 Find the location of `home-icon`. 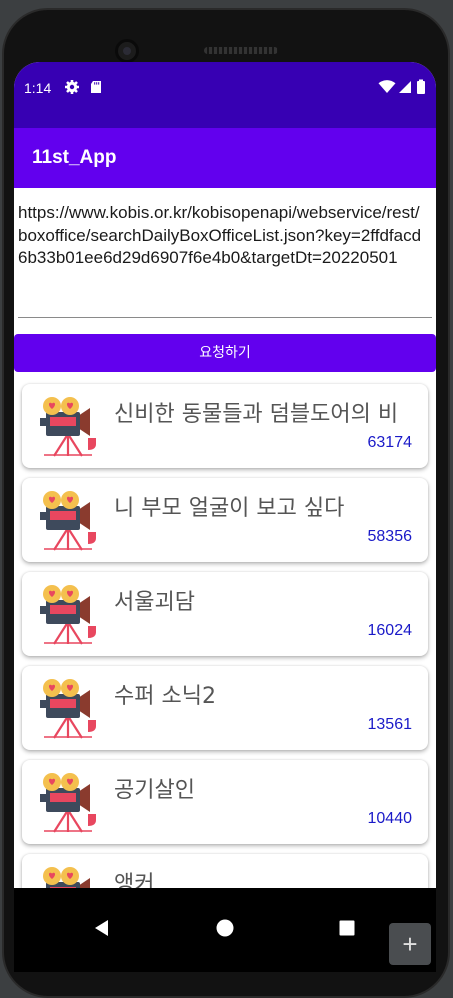

home-icon is located at coordinates (225, 928).